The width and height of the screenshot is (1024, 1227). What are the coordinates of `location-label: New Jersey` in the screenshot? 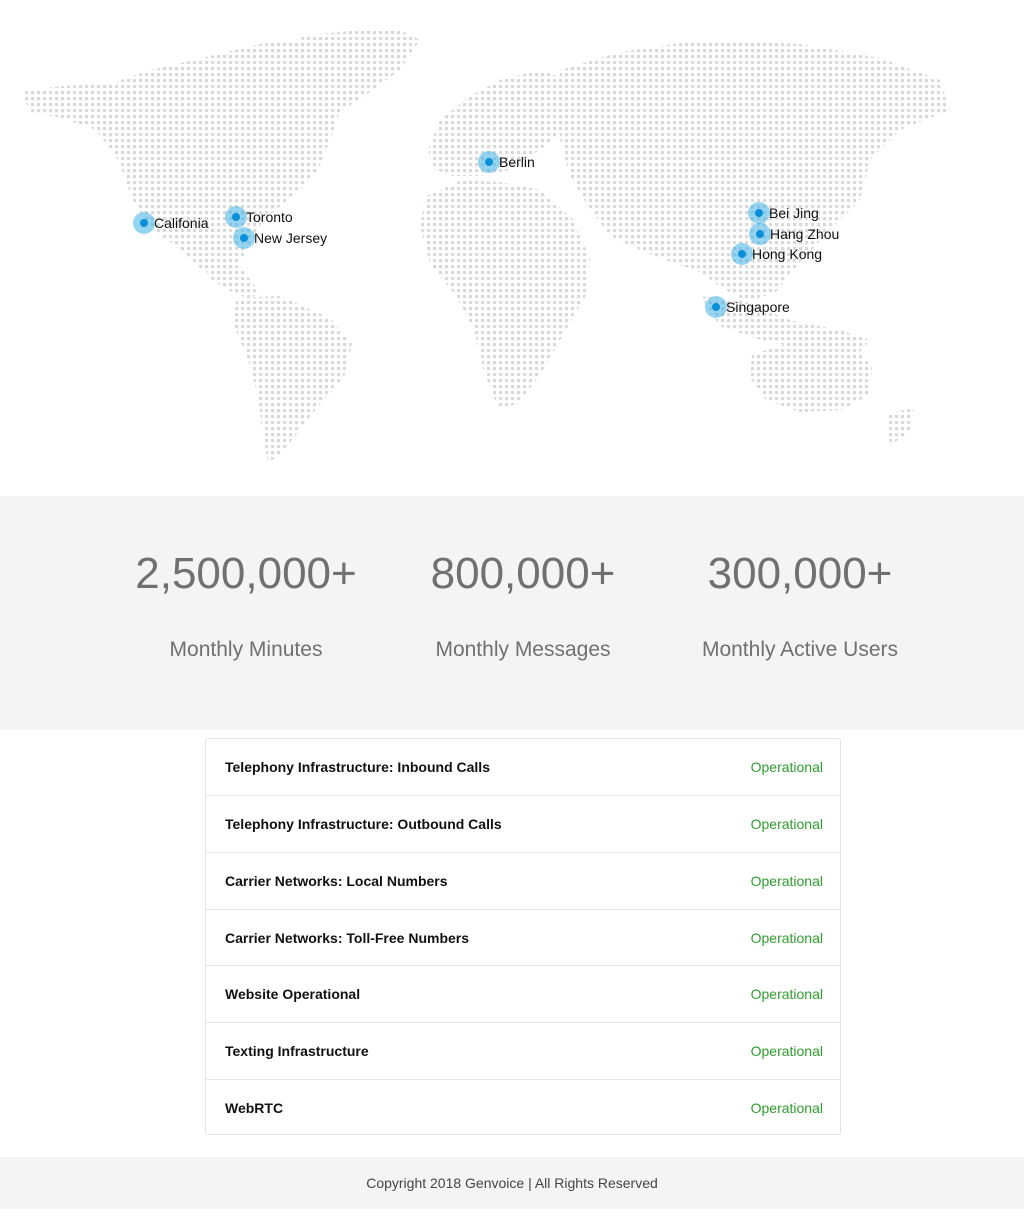 It's located at (291, 238).